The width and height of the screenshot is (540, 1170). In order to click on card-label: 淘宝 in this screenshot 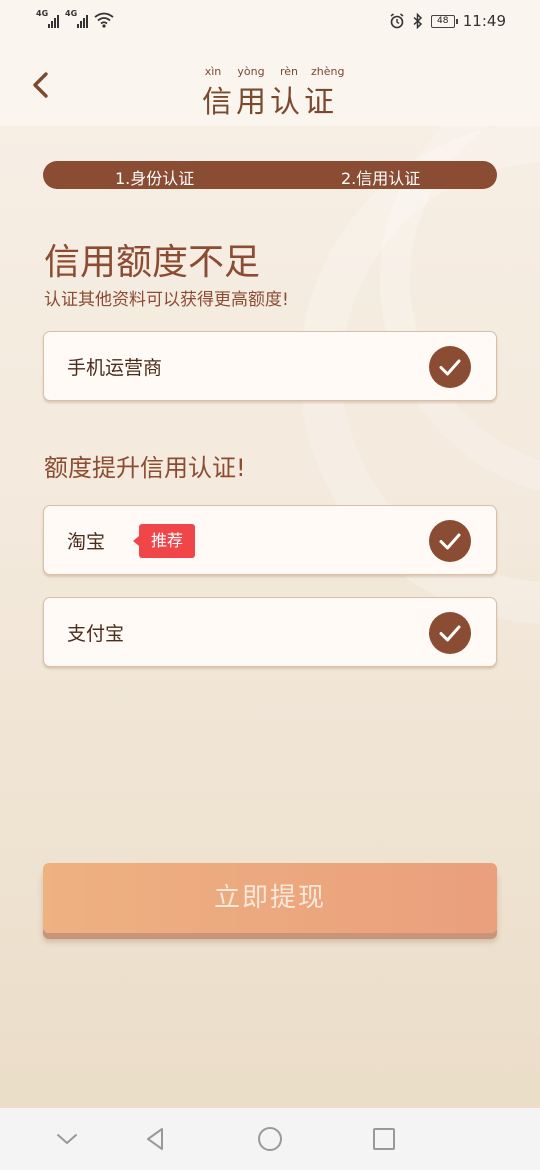, I will do `click(86, 542)`.